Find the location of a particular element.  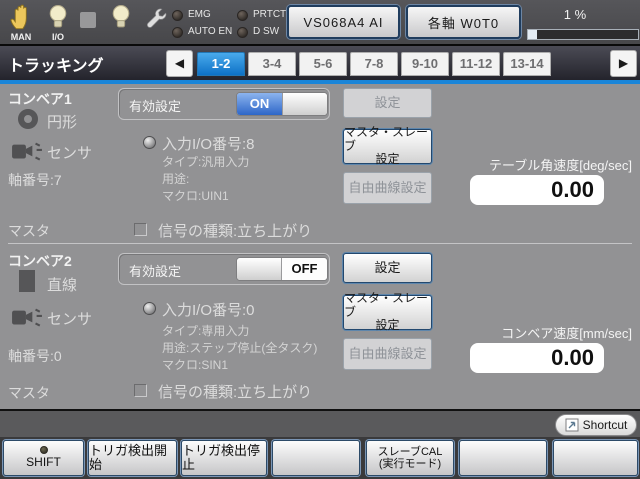

conveyor2-master-label: マスタ is located at coordinates (29, 393).